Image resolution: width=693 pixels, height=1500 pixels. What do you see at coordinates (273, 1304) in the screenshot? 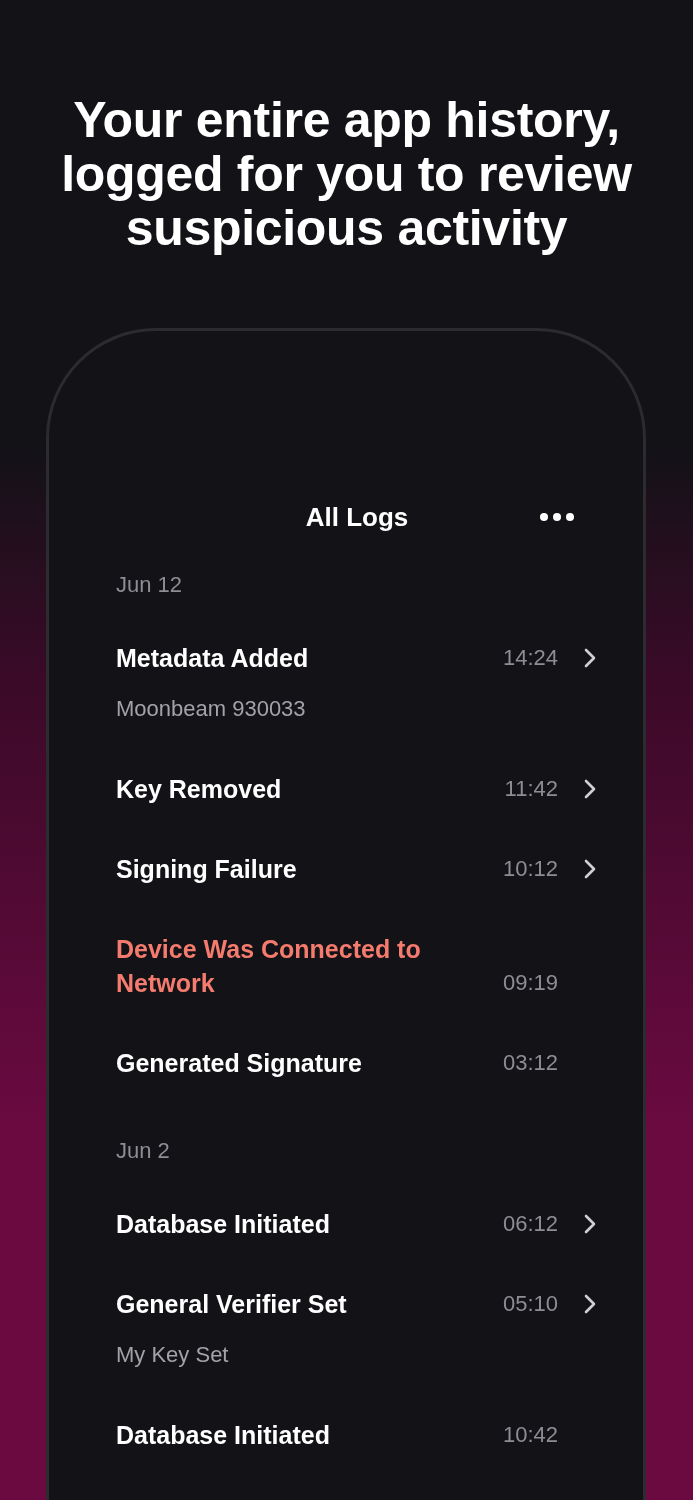
I see `log-title: General Verifier Set` at bounding box center [273, 1304].